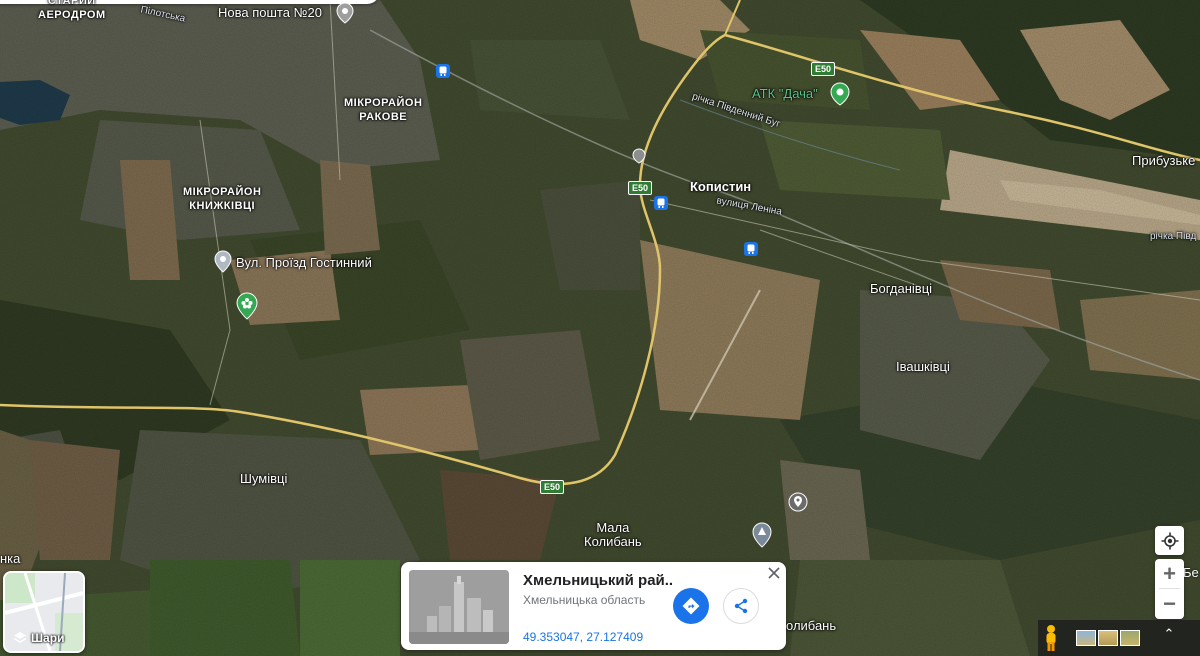 The width and height of the screenshot is (1200, 656). I want to click on park-pin-icon, so click(247, 306).